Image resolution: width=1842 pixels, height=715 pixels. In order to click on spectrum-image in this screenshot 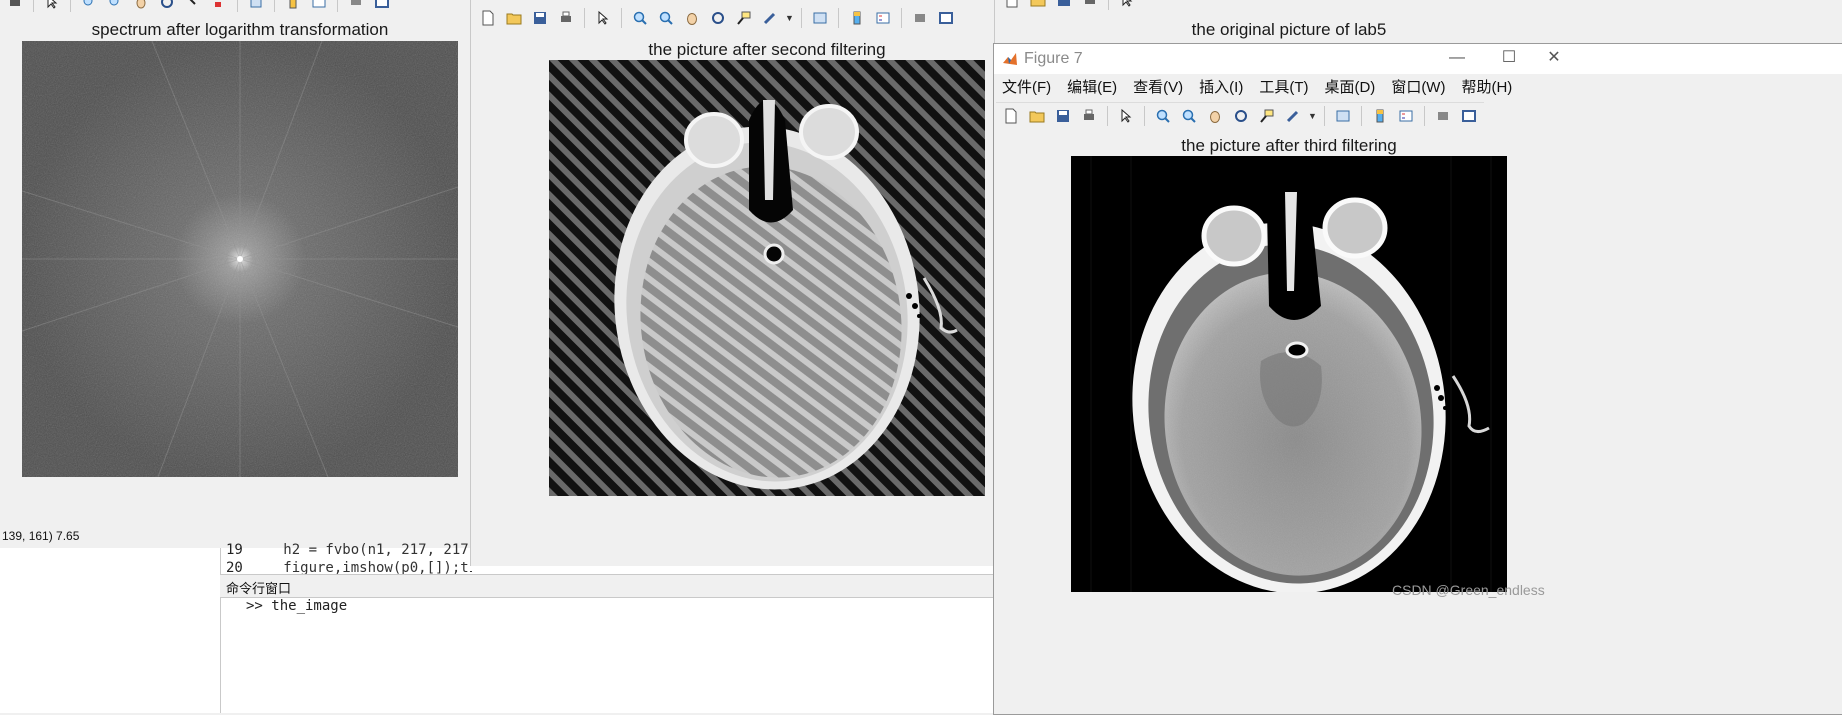, I will do `click(240, 259)`.